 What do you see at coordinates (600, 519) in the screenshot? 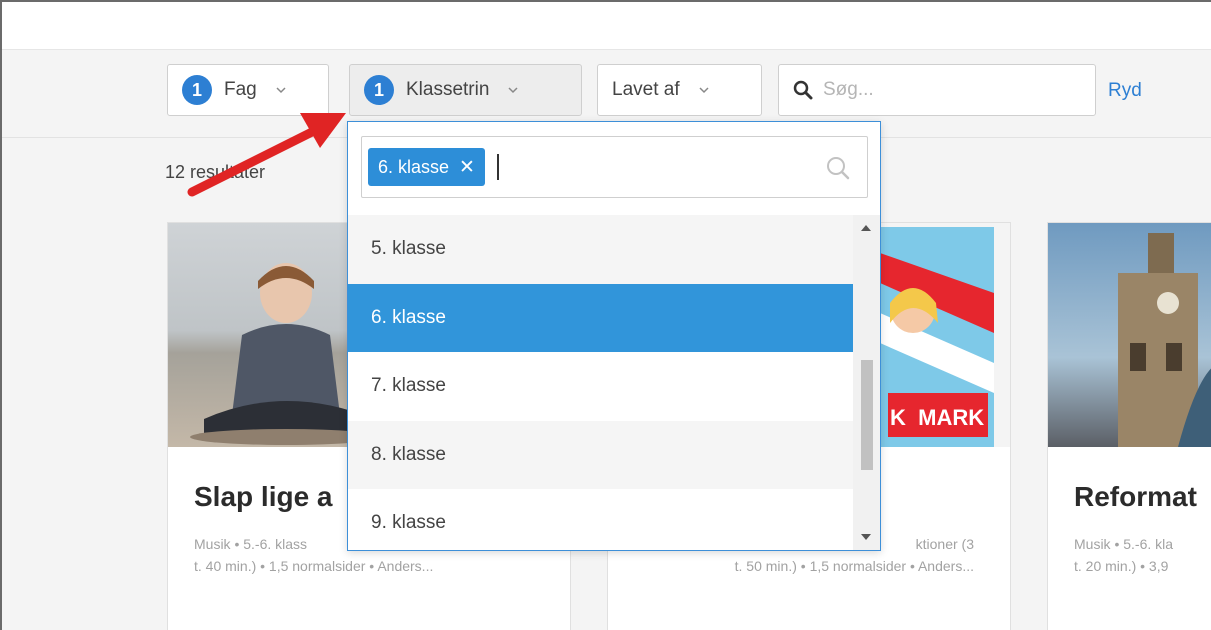
I see `option-9-klasse: 9. klasse` at bounding box center [600, 519].